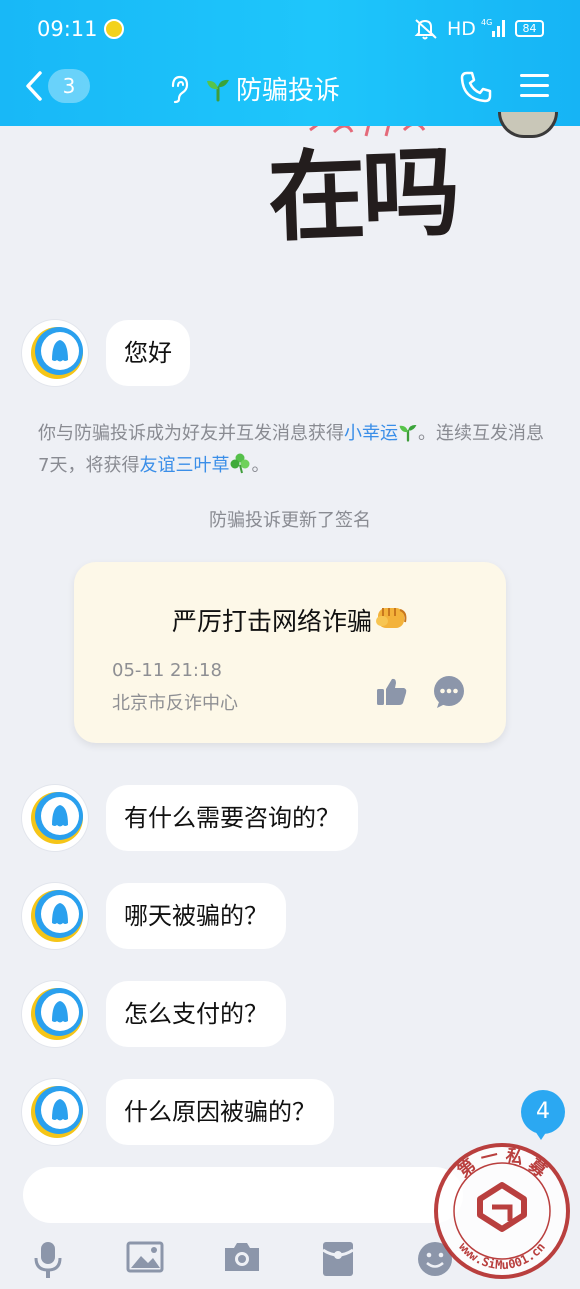 This screenshot has height=1289, width=580. I want to click on status-app-icon, so click(114, 29).